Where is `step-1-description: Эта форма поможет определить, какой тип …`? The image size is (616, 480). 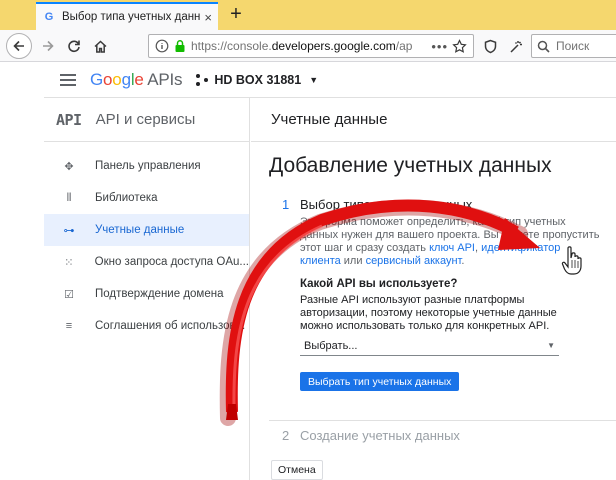
step-1-description: Эта форма поможет определить, какой тип … is located at coordinates (450, 242).